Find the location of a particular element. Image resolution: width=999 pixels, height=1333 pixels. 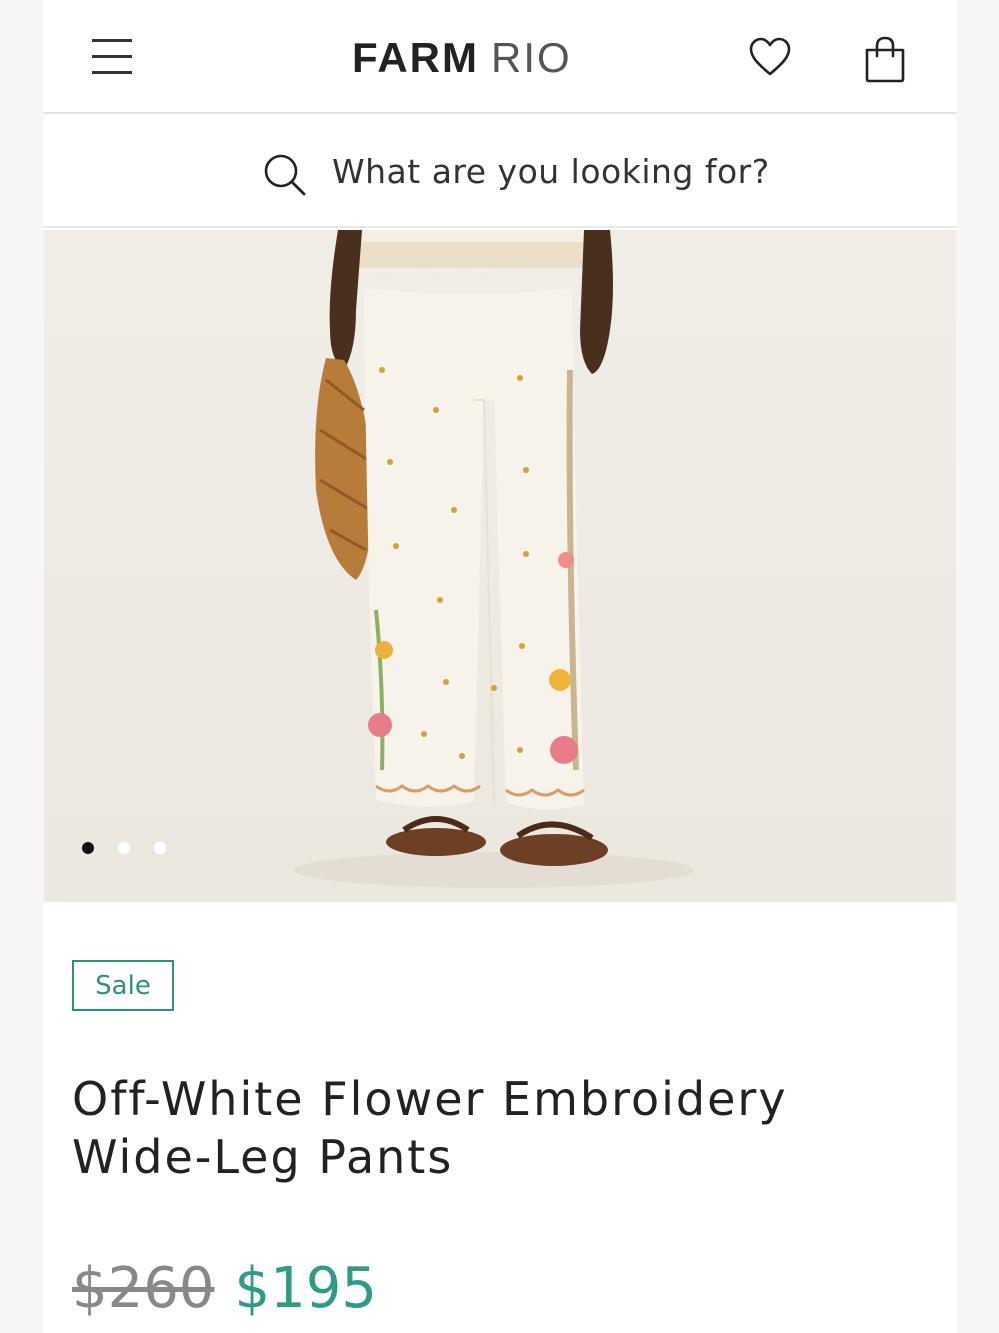

site-header: FARM RIO is located at coordinates (500, 57).